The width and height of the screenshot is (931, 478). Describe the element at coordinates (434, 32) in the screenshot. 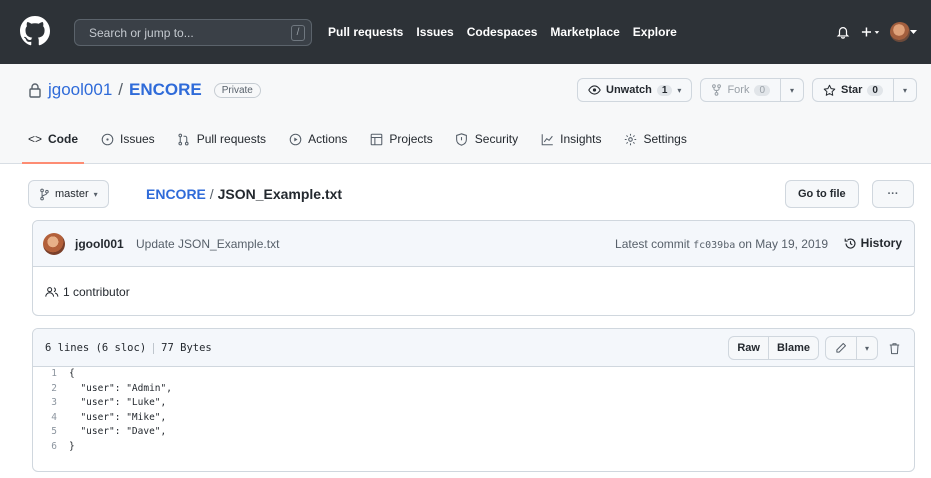

I see `nav-issues: Issues` at that location.